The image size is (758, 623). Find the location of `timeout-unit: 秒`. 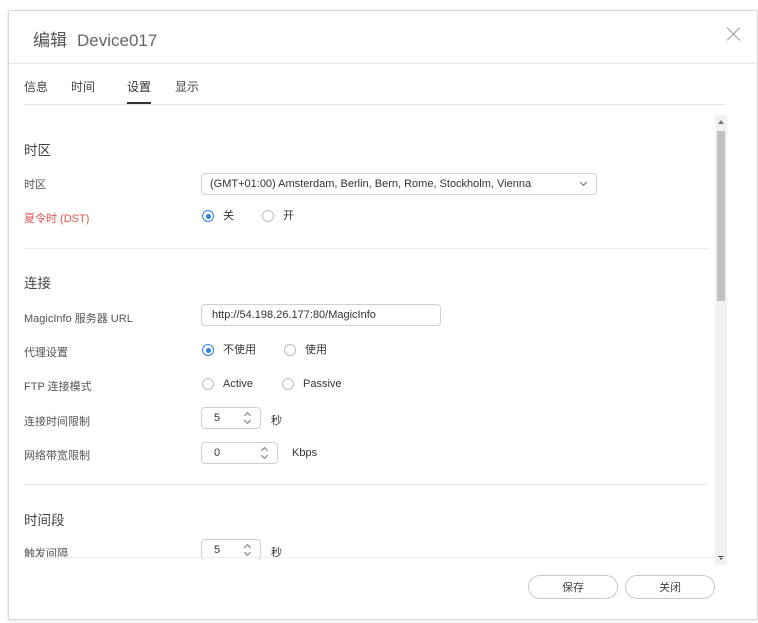

timeout-unit: 秒 is located at coordinates (276, 421).